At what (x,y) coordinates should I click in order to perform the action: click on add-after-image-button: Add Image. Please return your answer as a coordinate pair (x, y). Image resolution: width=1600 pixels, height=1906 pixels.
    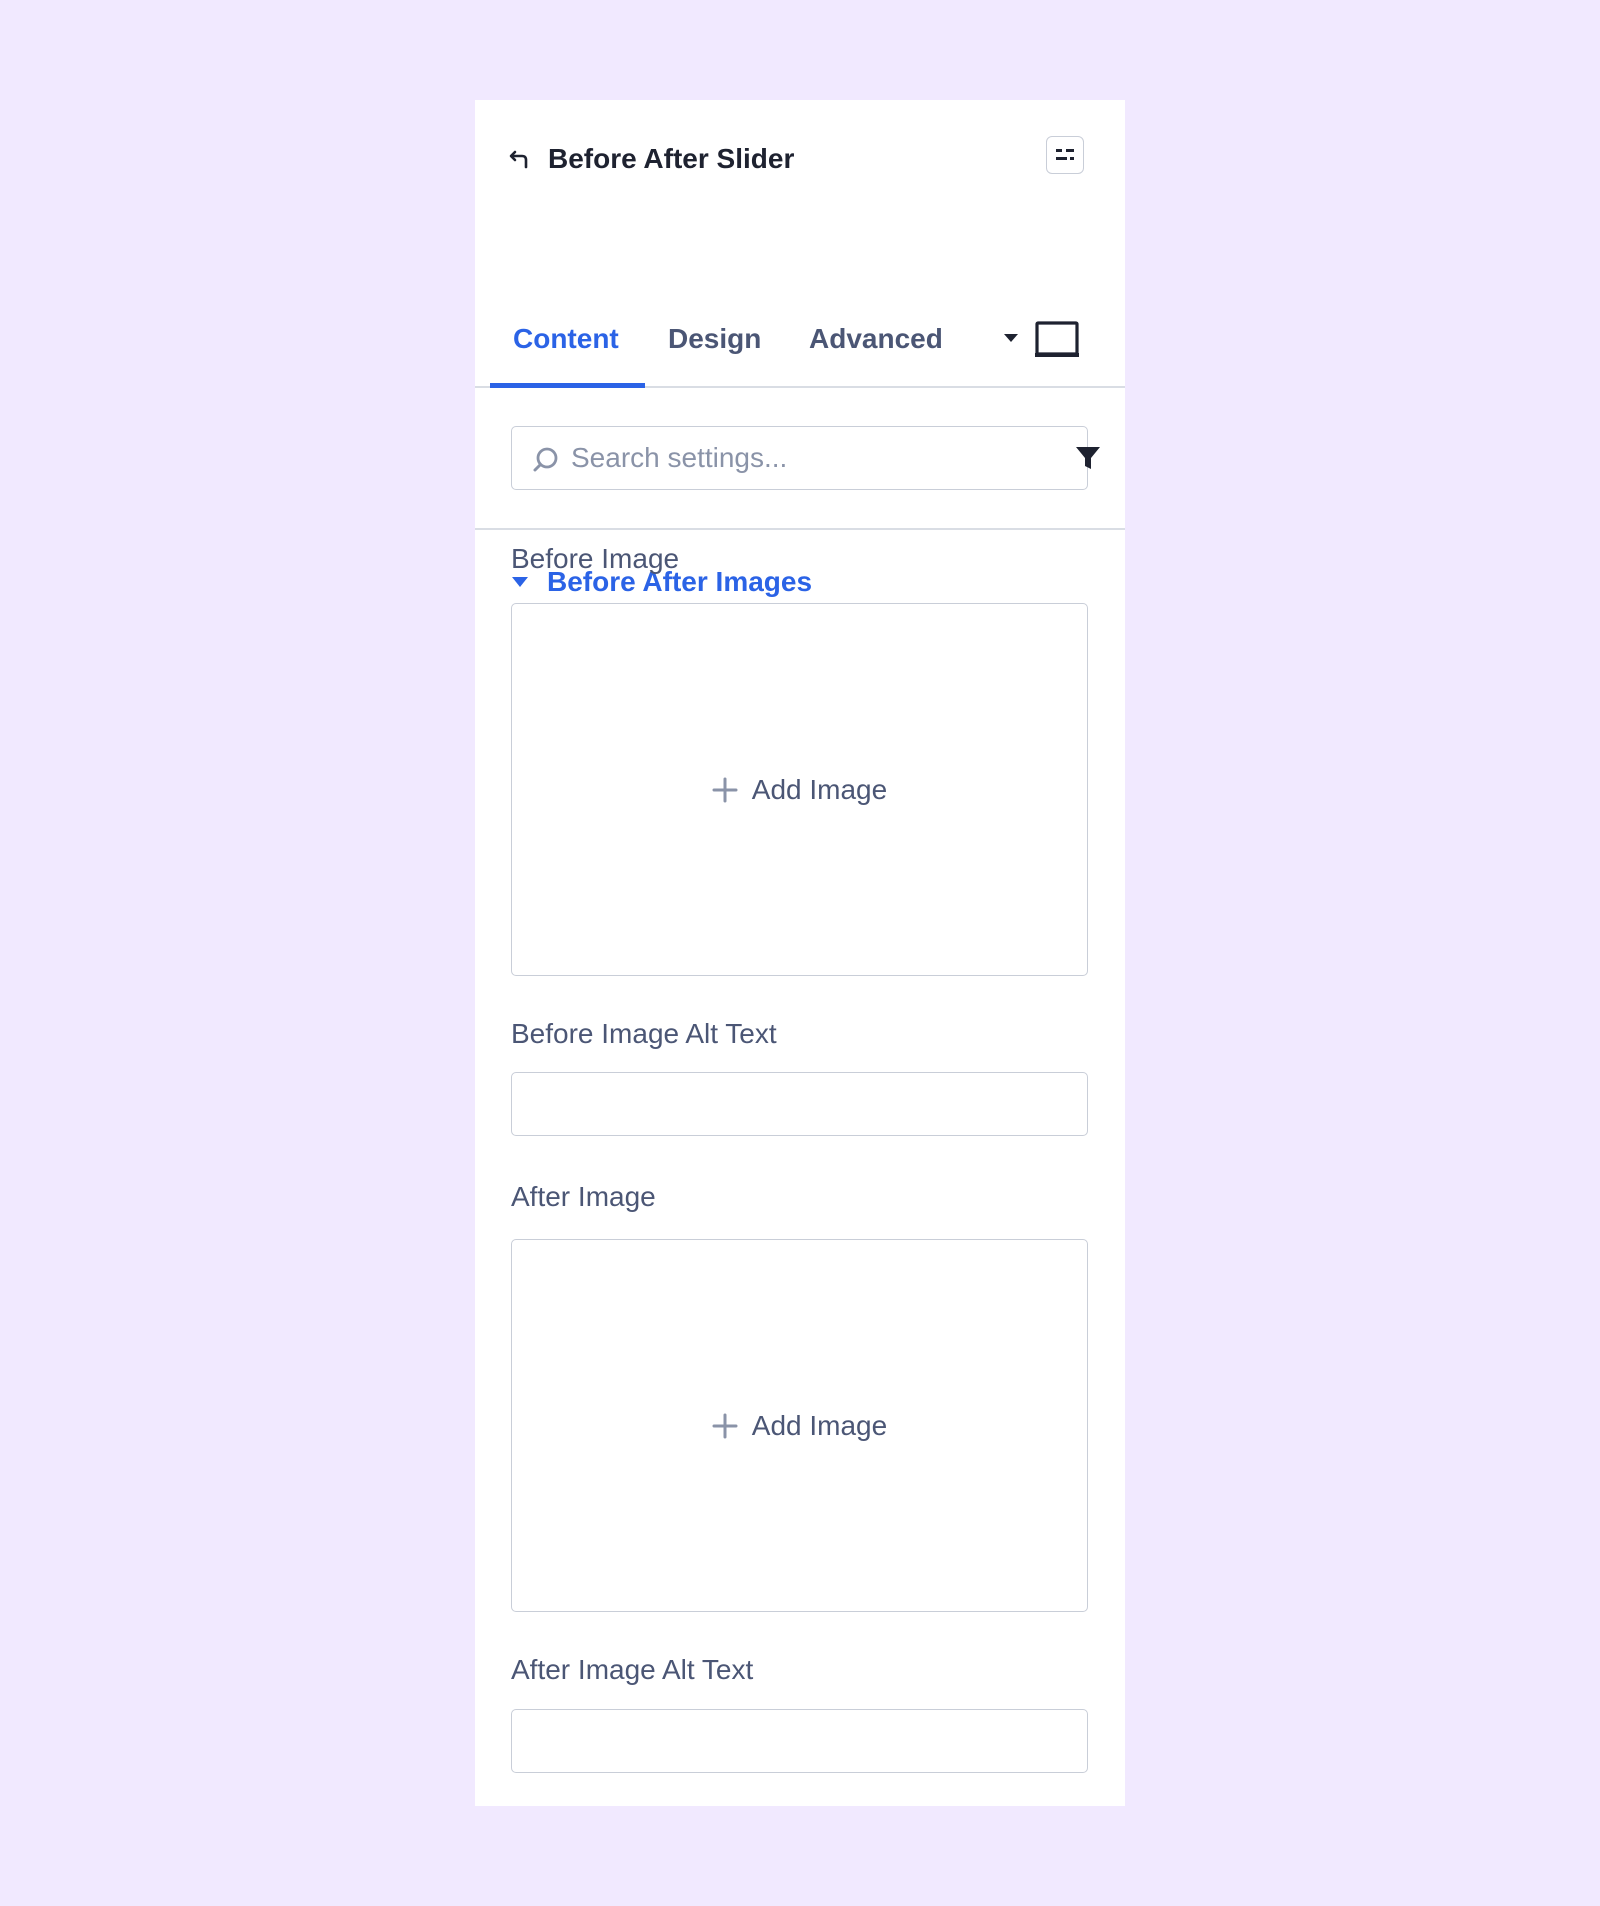
    Looking at the image, I should click on (799, 1426).